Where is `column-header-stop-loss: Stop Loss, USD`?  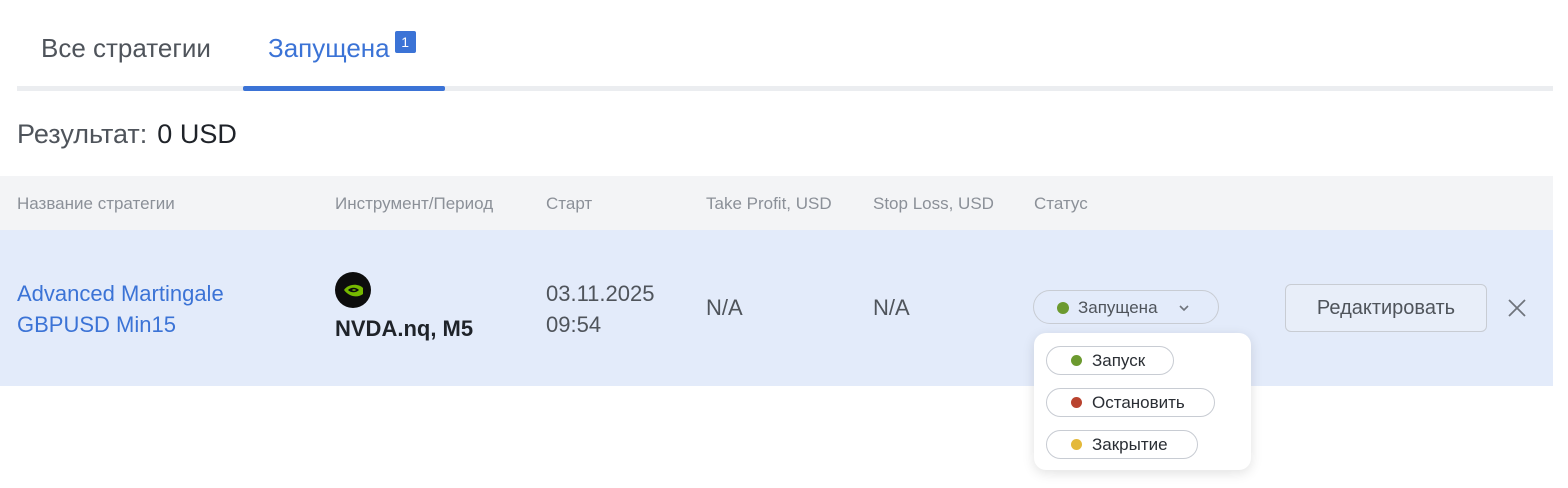 column-header-stop-loss: Stop Loss, USD is located at coordinates (933, 204).